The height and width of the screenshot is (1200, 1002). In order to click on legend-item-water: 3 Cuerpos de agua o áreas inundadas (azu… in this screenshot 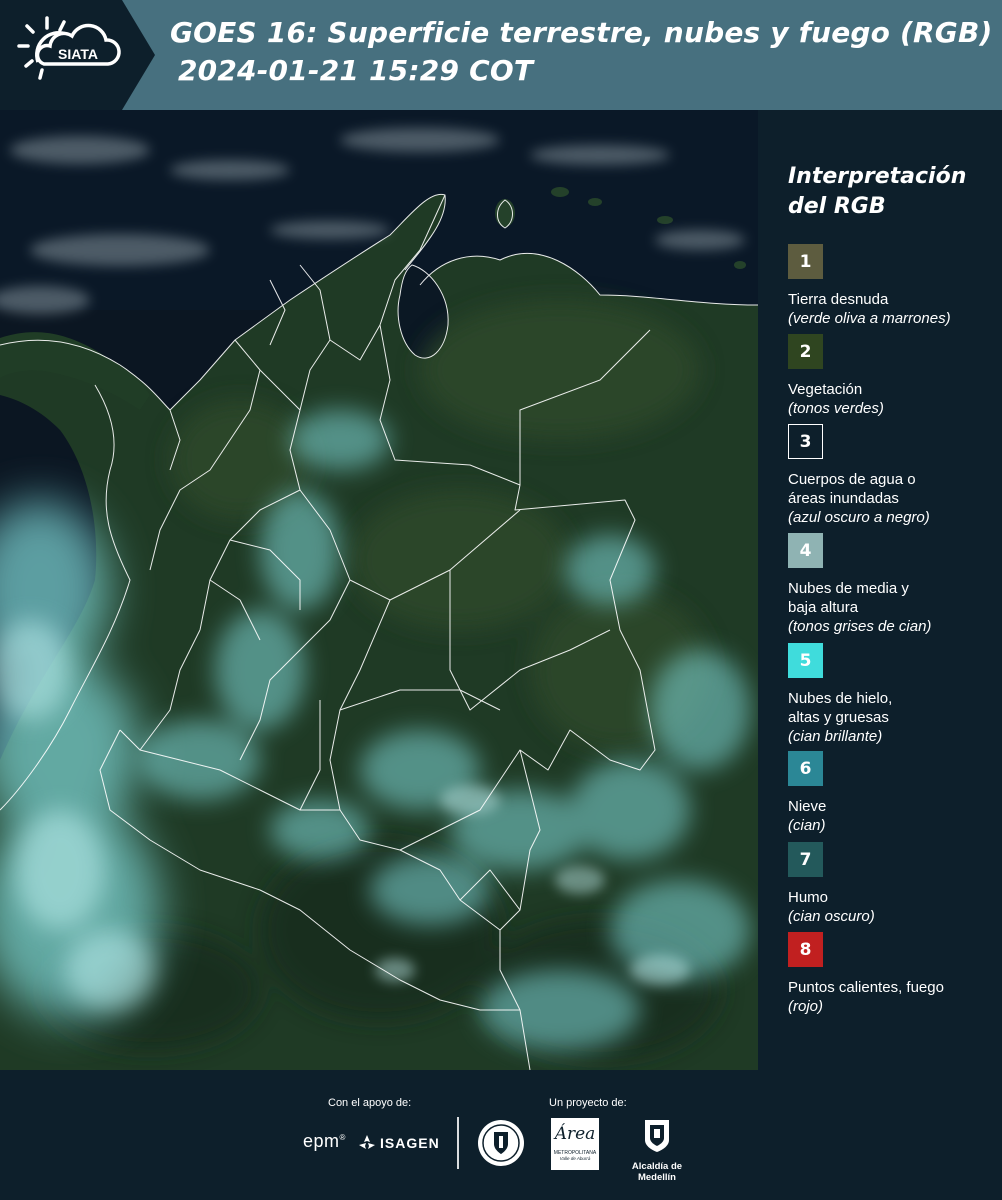, I will do `click(895, 475)`.